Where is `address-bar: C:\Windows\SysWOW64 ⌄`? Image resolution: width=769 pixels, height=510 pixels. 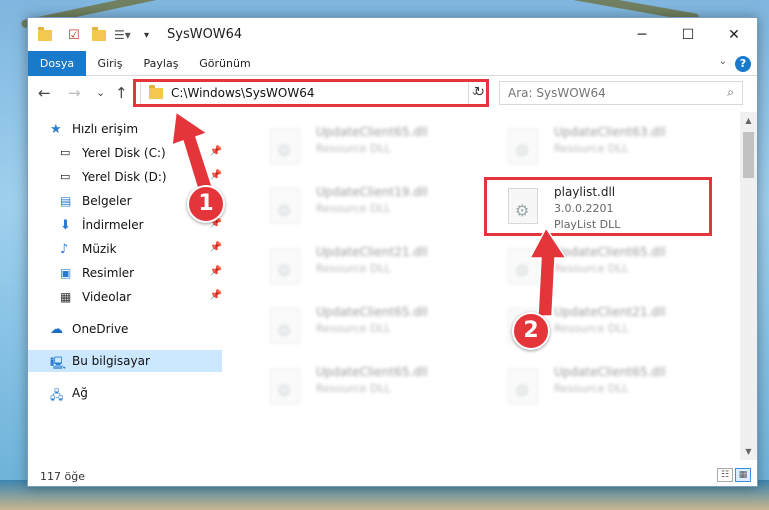
address-bar: C:\Windows\SysWOW64 ⌄ is located at coordinates (313, 93).